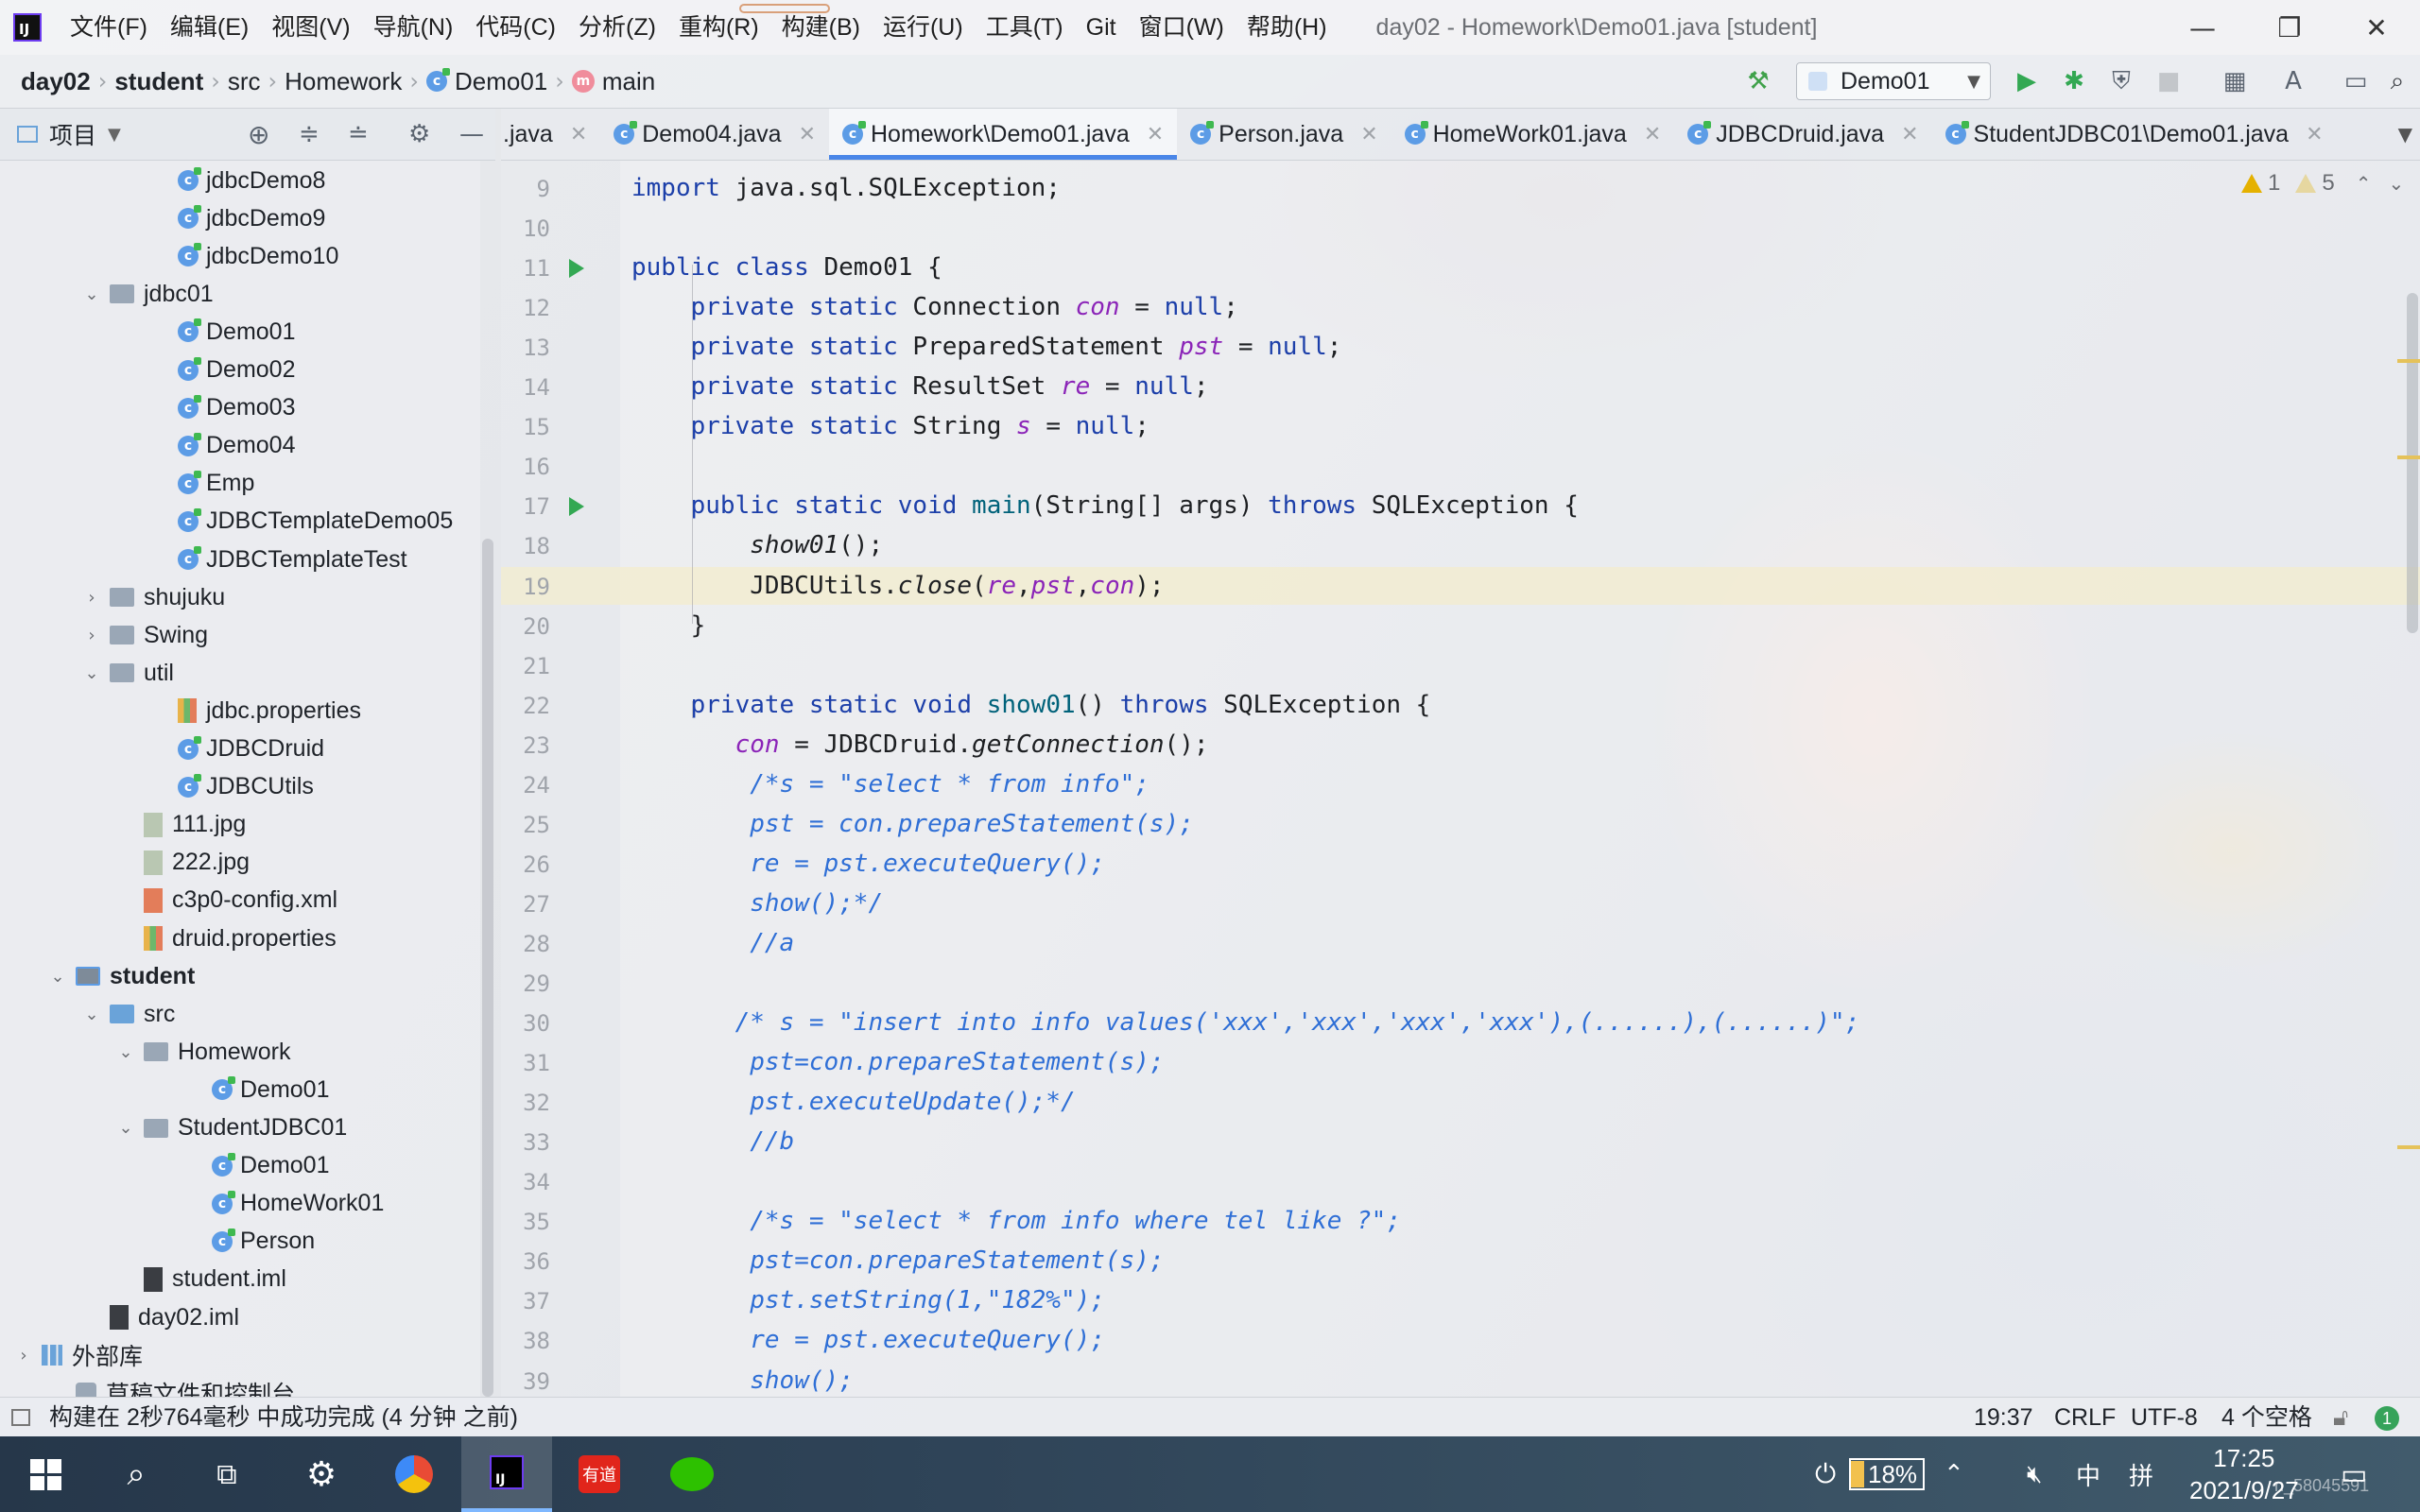 The width and height of the screenshot is (2420, 1512). What do you see at coordinates (536, 1381) in the screenshot?
I see `line-number: 39` at bounding box center [536, 1381].